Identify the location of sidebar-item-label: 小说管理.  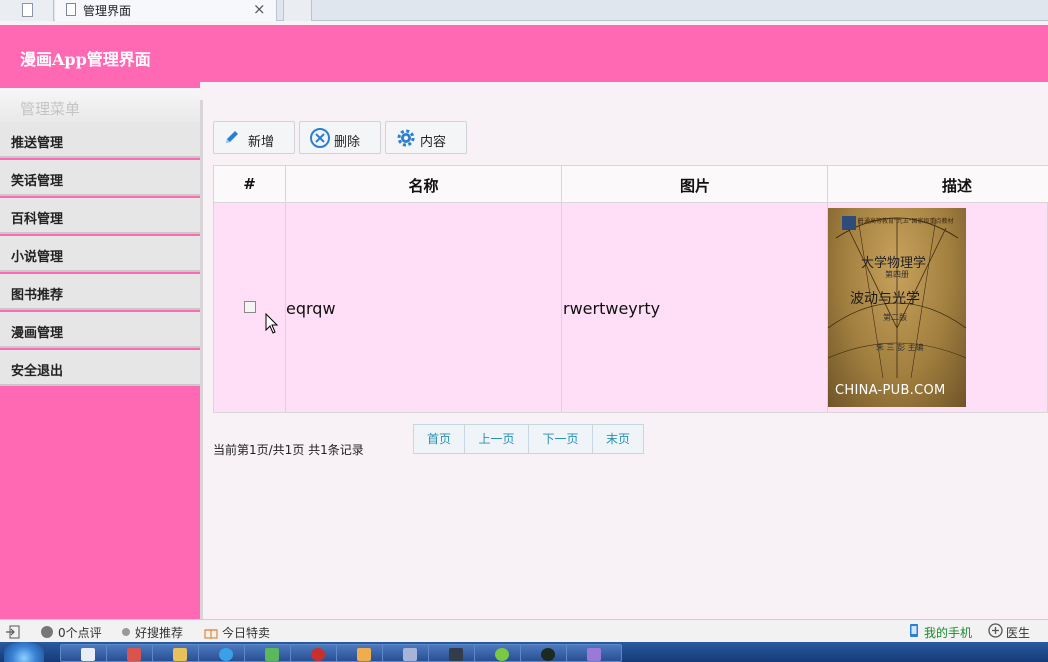
(37, 257).